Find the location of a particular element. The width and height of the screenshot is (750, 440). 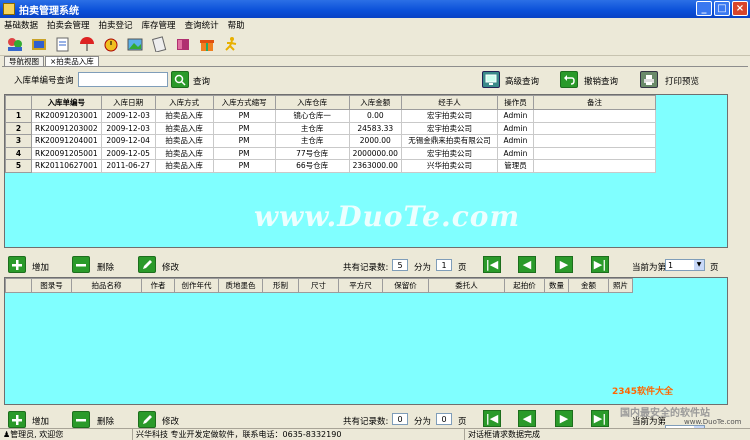

col-header-operator: 操作员 is located at coordinates (515, 102).